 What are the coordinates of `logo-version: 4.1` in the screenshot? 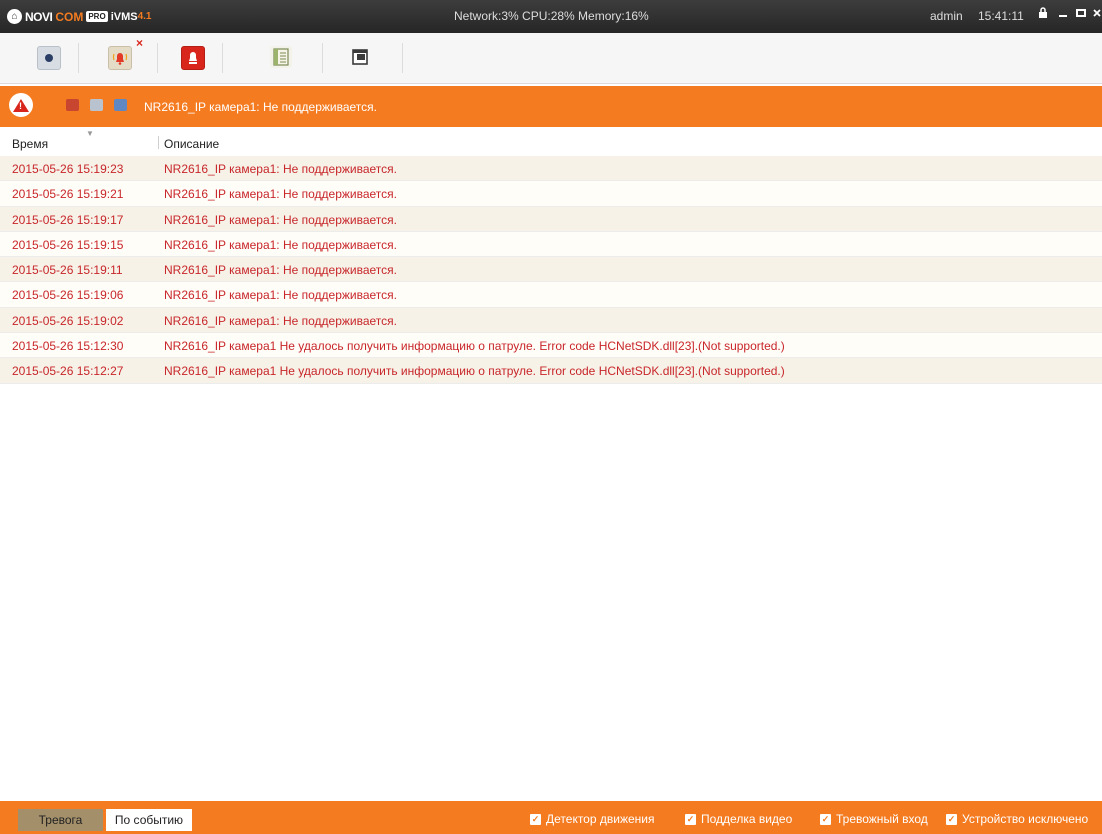 It's located at (144, 16).